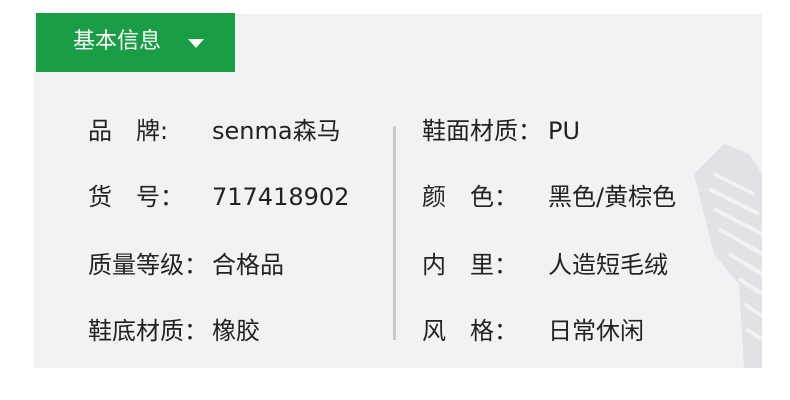 The height and width of the screenshot is (400, 790). I want to click on spec-label: 质量等级：, so click(148, 265).